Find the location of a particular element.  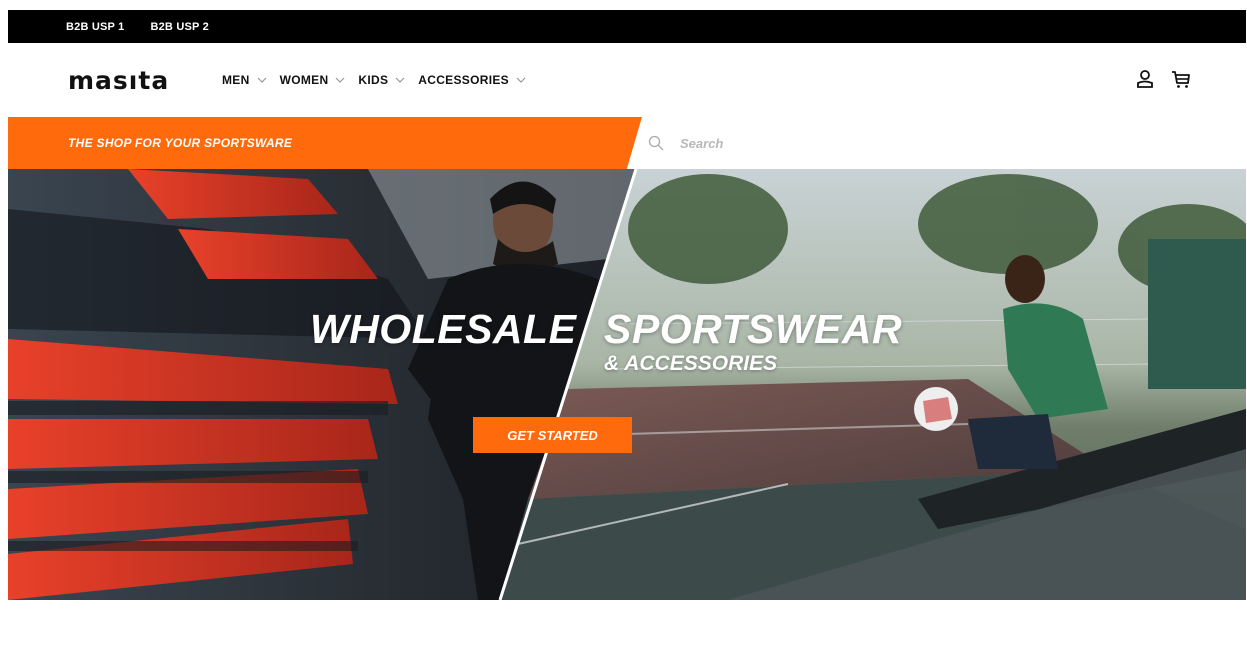

usp-bar: B2B USP 1 B2B USP 2 is located at coordinates (627, 26).